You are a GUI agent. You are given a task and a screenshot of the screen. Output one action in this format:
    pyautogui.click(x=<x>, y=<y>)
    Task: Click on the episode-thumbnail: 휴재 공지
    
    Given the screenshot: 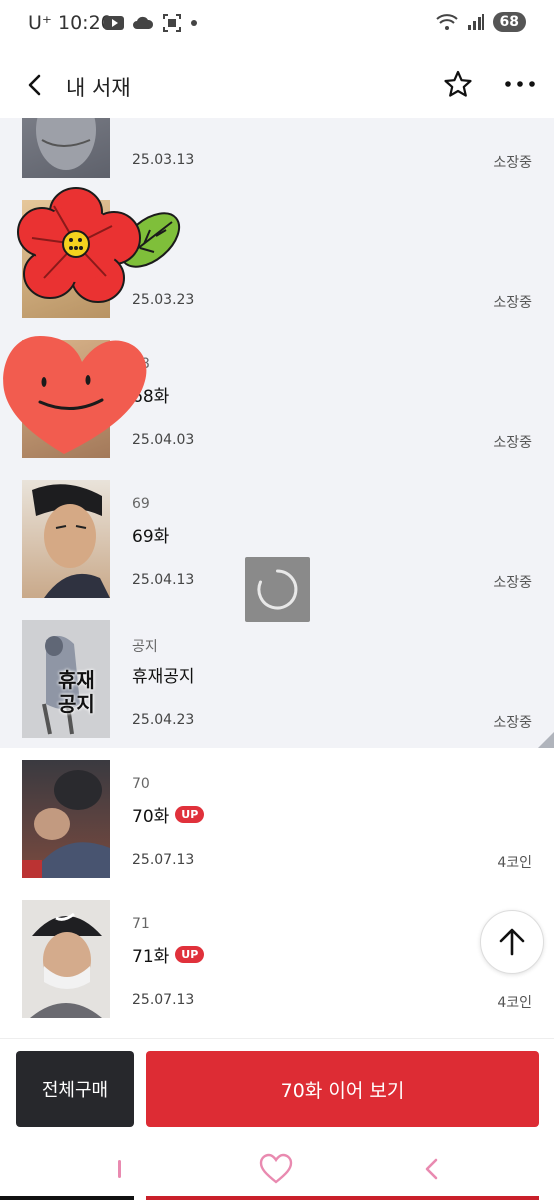 What is the action you would take?
    pyautogui.click(x=66, y=679)
    